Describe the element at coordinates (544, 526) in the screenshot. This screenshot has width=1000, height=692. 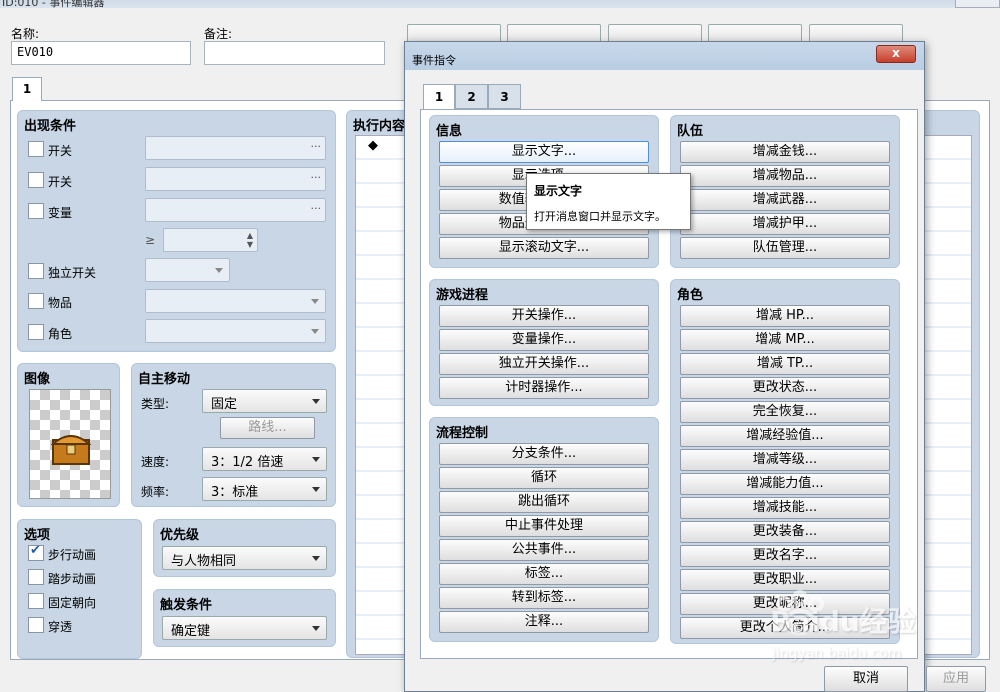
I see `exit-event-button: 中止事件处理` at that location.